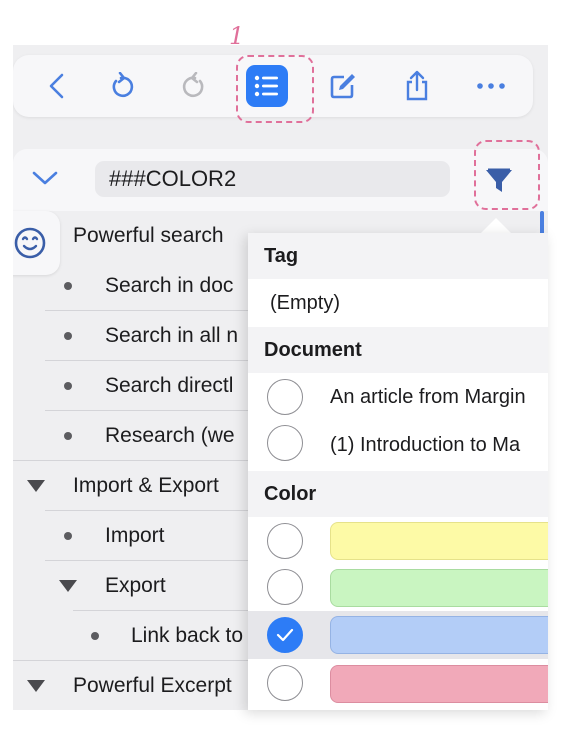 The image size is (568, 734). What do you see at coordinates (496, 226) in the screenshot?
I see `popover-arrow` at bounding box center [496, 226].